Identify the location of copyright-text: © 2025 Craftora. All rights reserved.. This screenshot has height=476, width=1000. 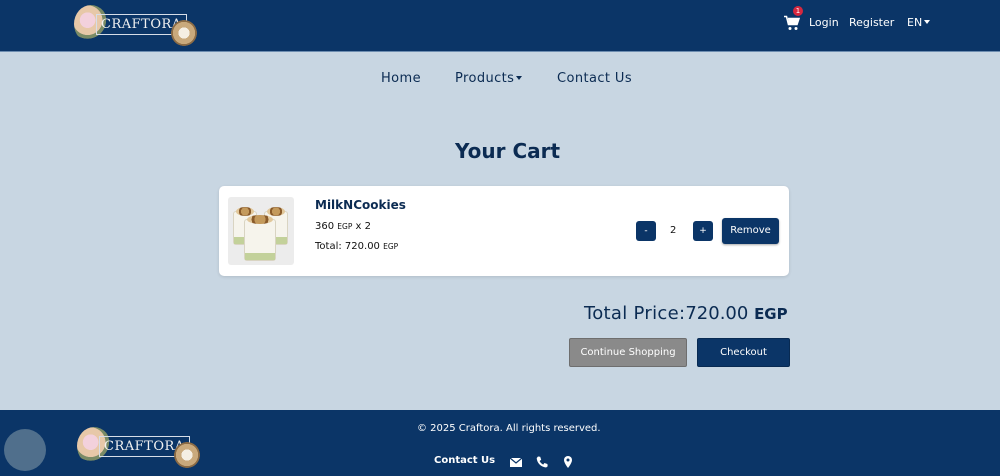
(509, 428).